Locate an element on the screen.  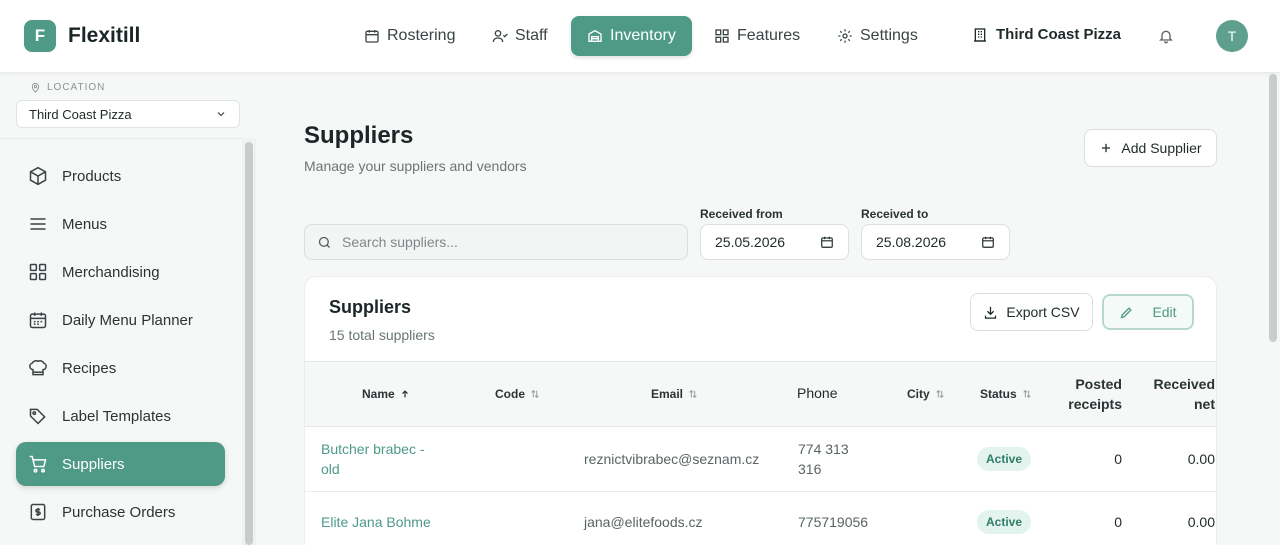
posted-receipts-value: 0 is located at coordinates (1118, 522).